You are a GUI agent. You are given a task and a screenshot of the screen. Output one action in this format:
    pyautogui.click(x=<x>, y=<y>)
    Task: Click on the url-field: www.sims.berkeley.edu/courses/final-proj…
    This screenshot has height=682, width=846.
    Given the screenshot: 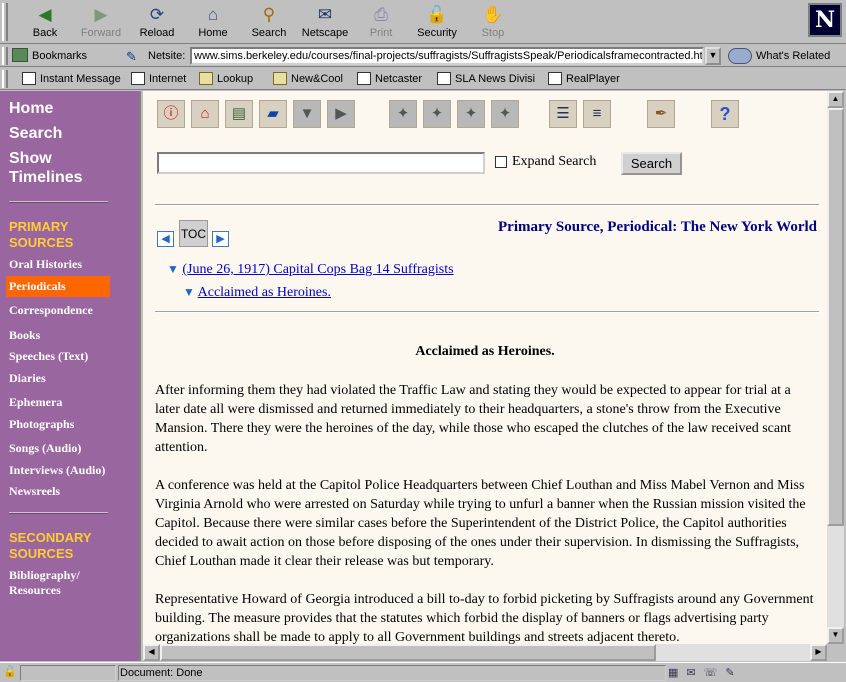 What is the action you would take?
    pyautogui.click(x=447, y=56)
    